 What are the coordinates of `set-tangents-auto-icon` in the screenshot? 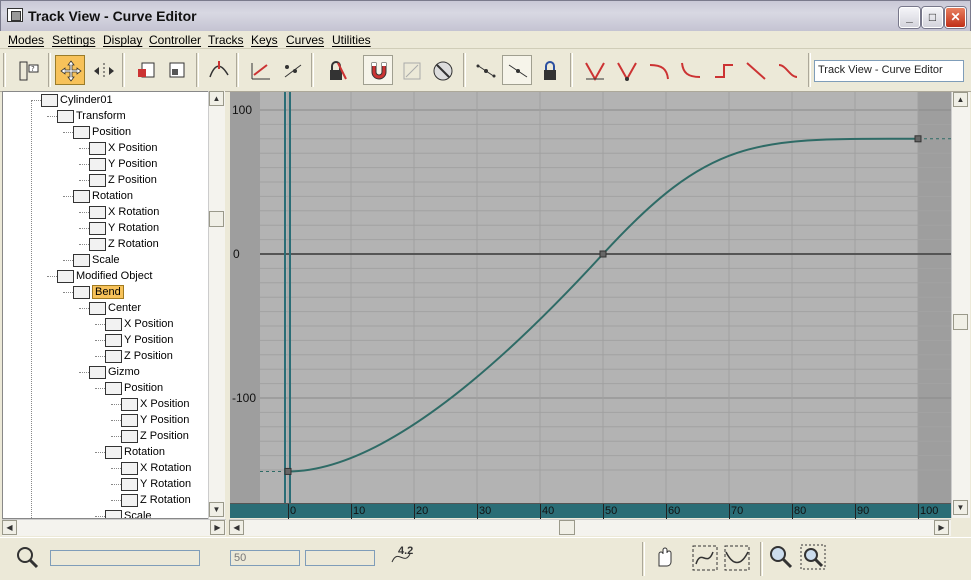 It's located at (594, 70).